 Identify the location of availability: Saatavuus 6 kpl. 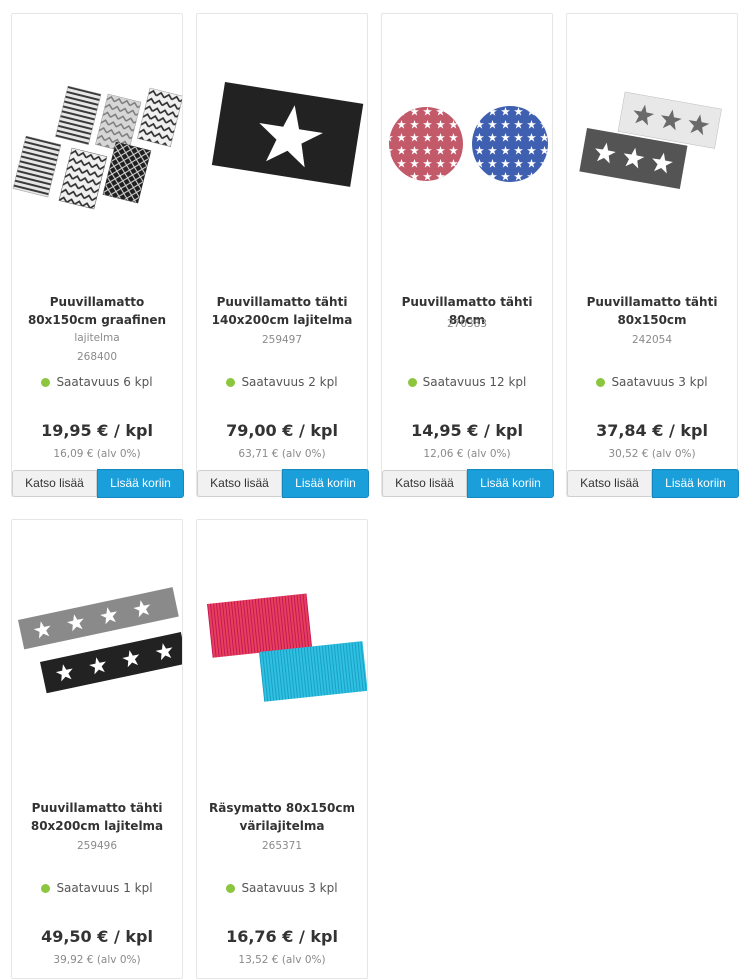
(97, 382).